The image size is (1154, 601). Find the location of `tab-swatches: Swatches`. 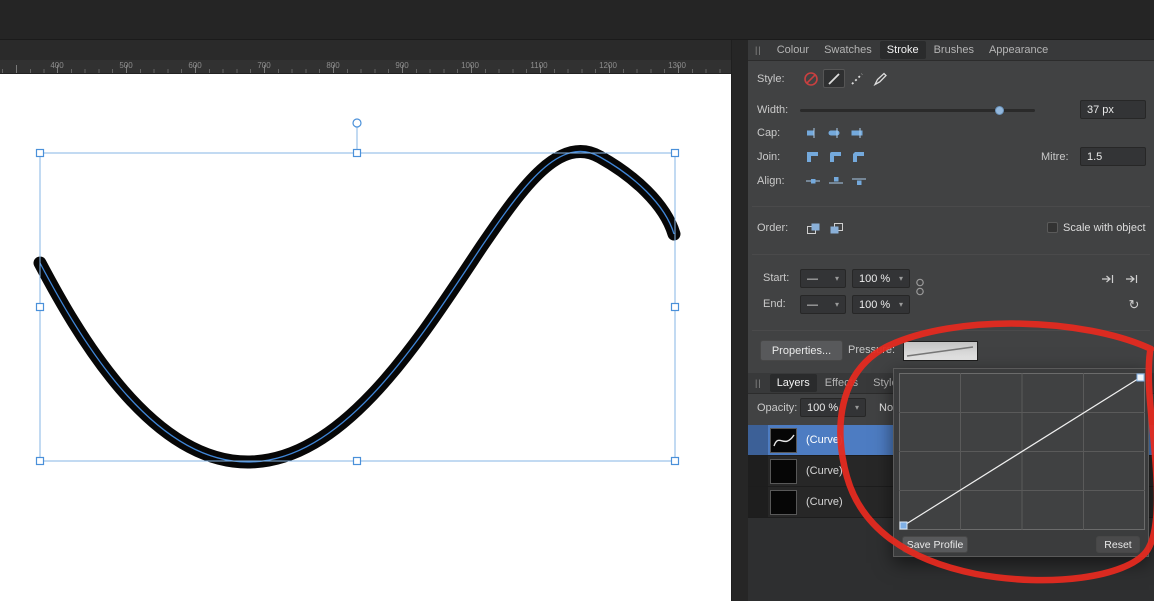

tab-swatches: Swatches is located at coordinates (848, 50).